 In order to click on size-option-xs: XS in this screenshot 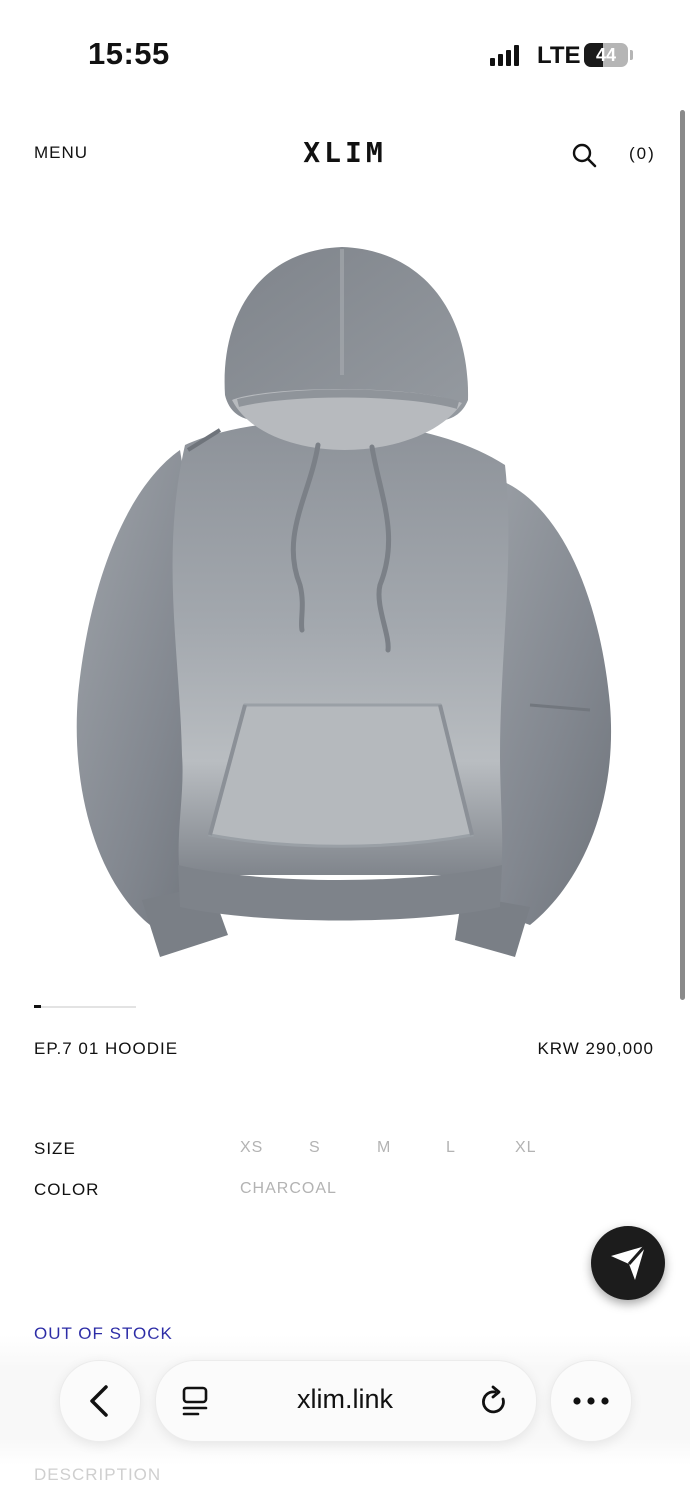, I will do `click(251, 1148)`.